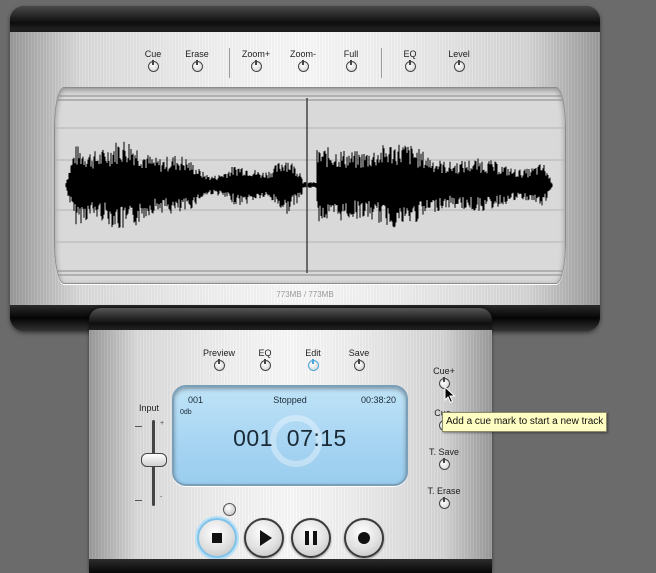 This screenshot has height=573, width=656. I want to click on input-slider-thumb, so click(154, 460).